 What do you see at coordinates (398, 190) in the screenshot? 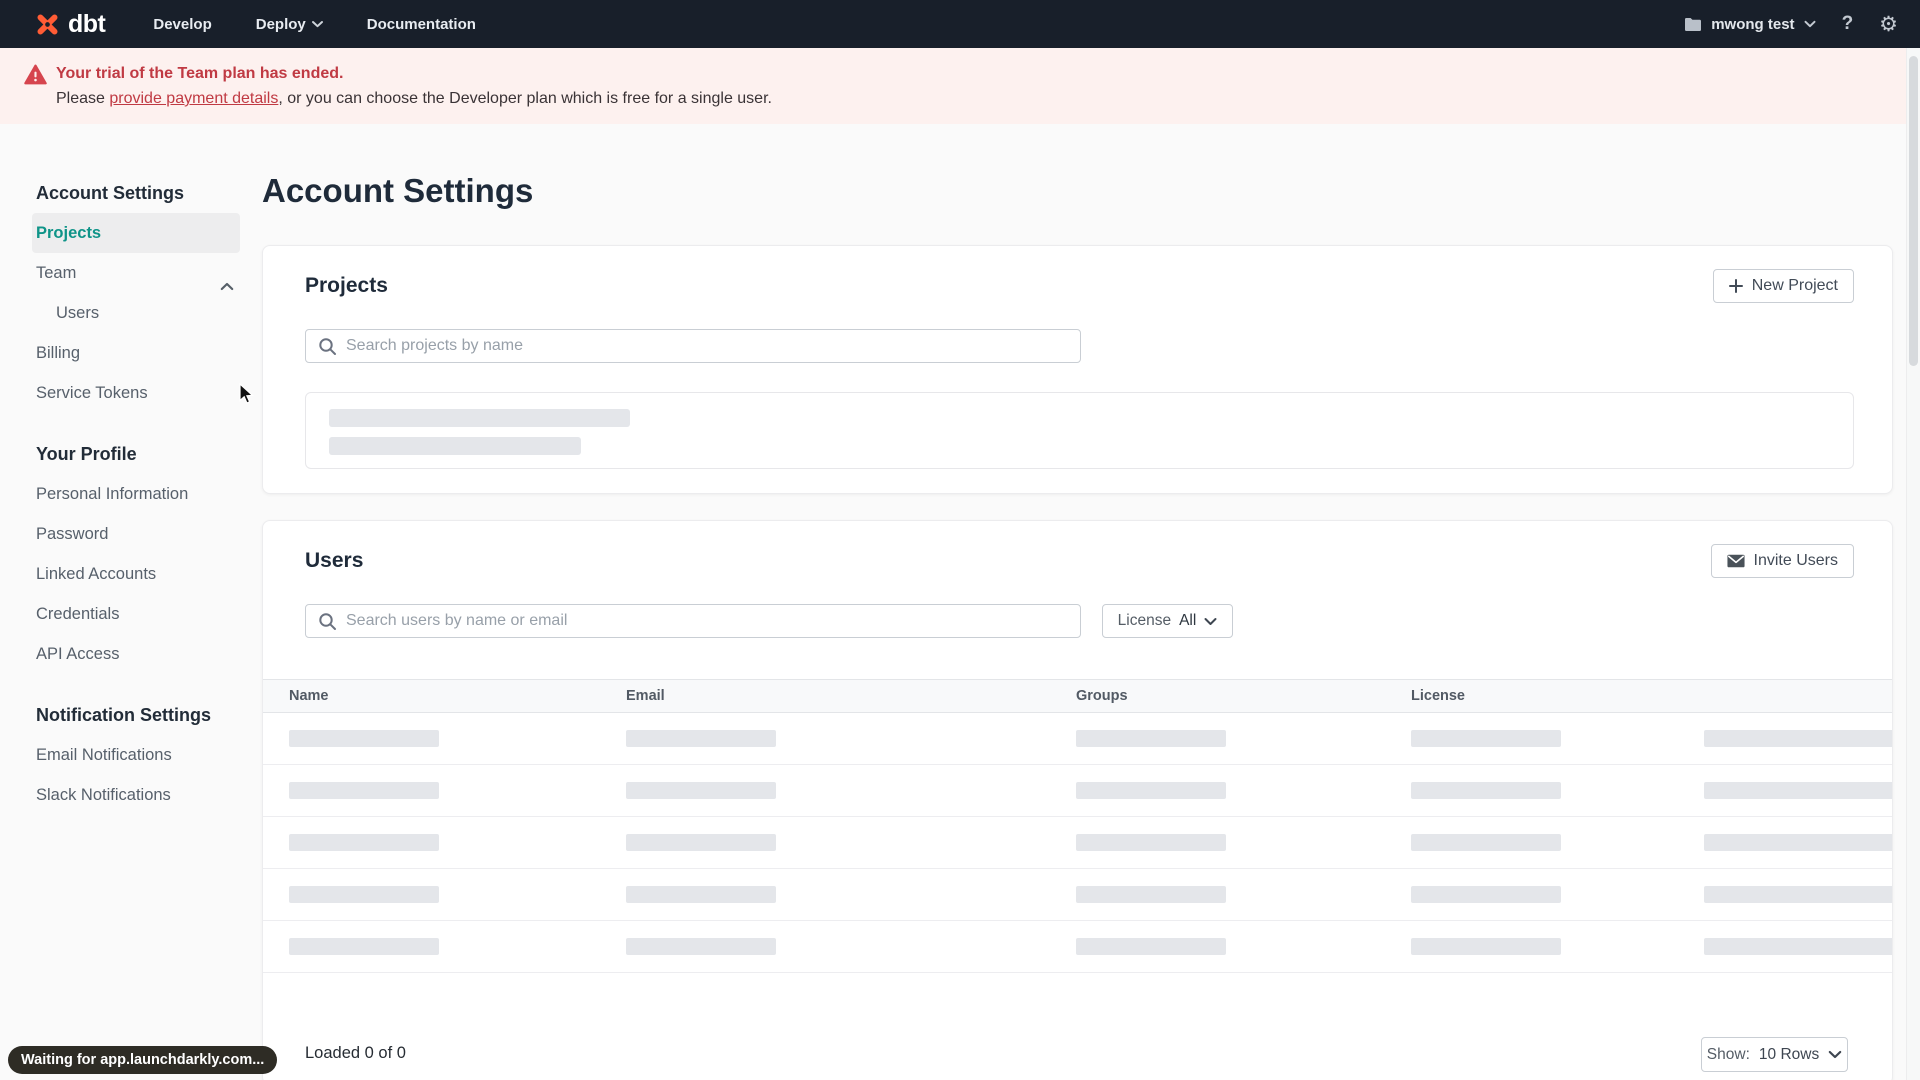
I see `page-title: Account Settings` at bounding box center [398, 190].